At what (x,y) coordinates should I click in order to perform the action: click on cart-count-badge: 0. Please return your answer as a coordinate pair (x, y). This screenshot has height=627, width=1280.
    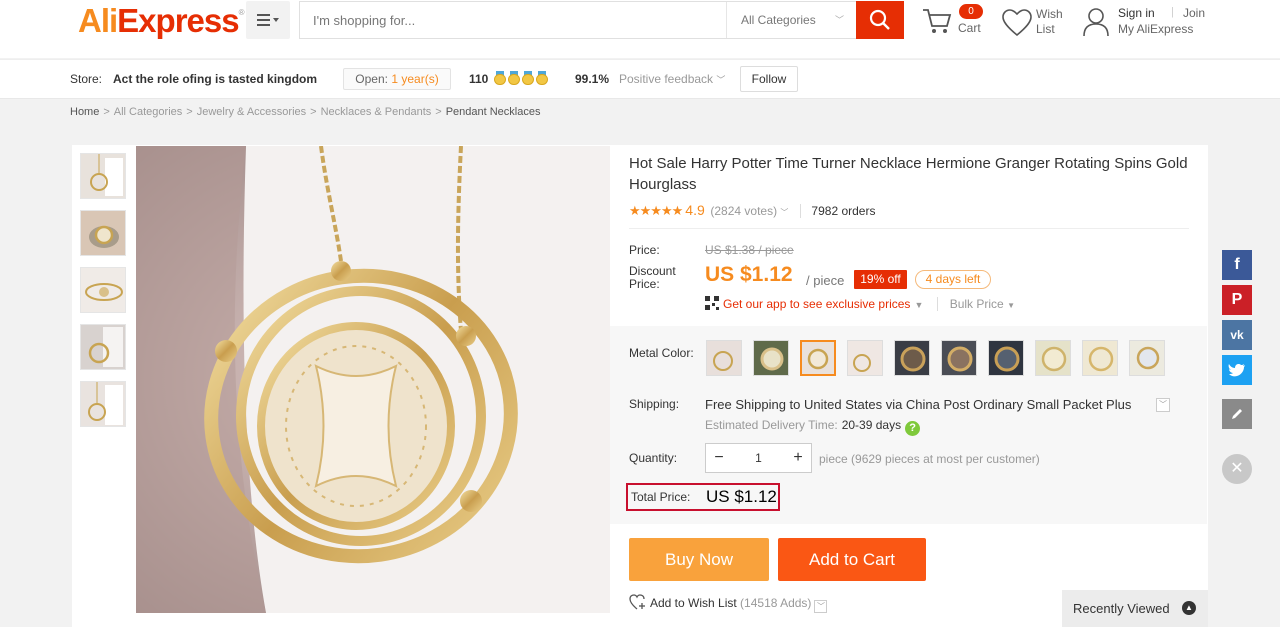
    Looking at the image, I should click on (971, 11).